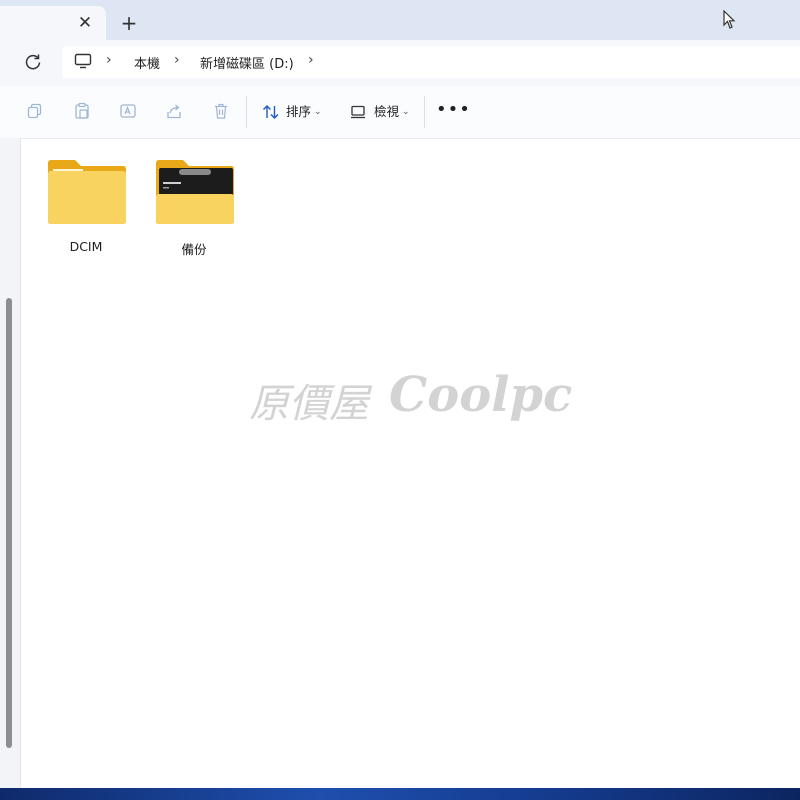  What do you see at coordinates (481, 395) in the screenshot?
I see `watermark-english-text: Coolpc` at bounding box center [481, 395].